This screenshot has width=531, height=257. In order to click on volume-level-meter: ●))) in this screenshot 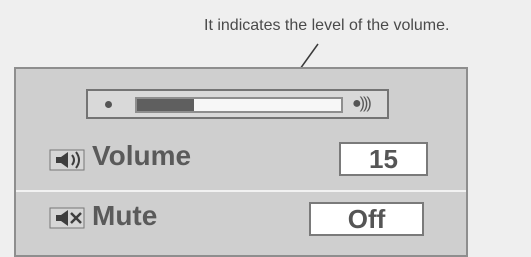, I will do `click(237, 104)`.